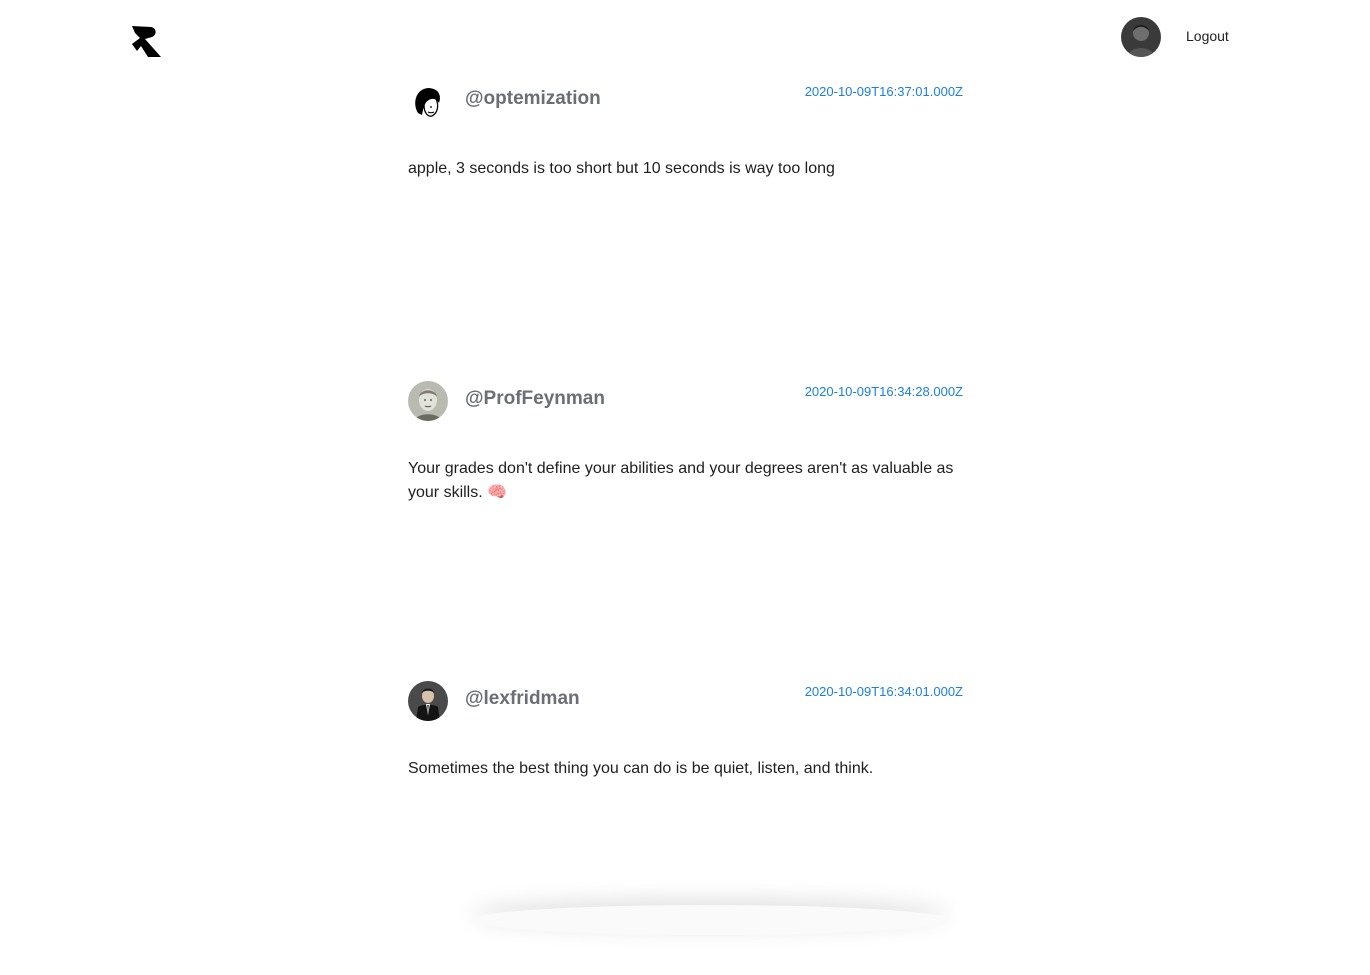 This screenshot has width=1370, height=975. What do you see at coordinates (1207, 36) in the screenshot?
I see `logout-link: Logout` at bounding box center [1207, 36].